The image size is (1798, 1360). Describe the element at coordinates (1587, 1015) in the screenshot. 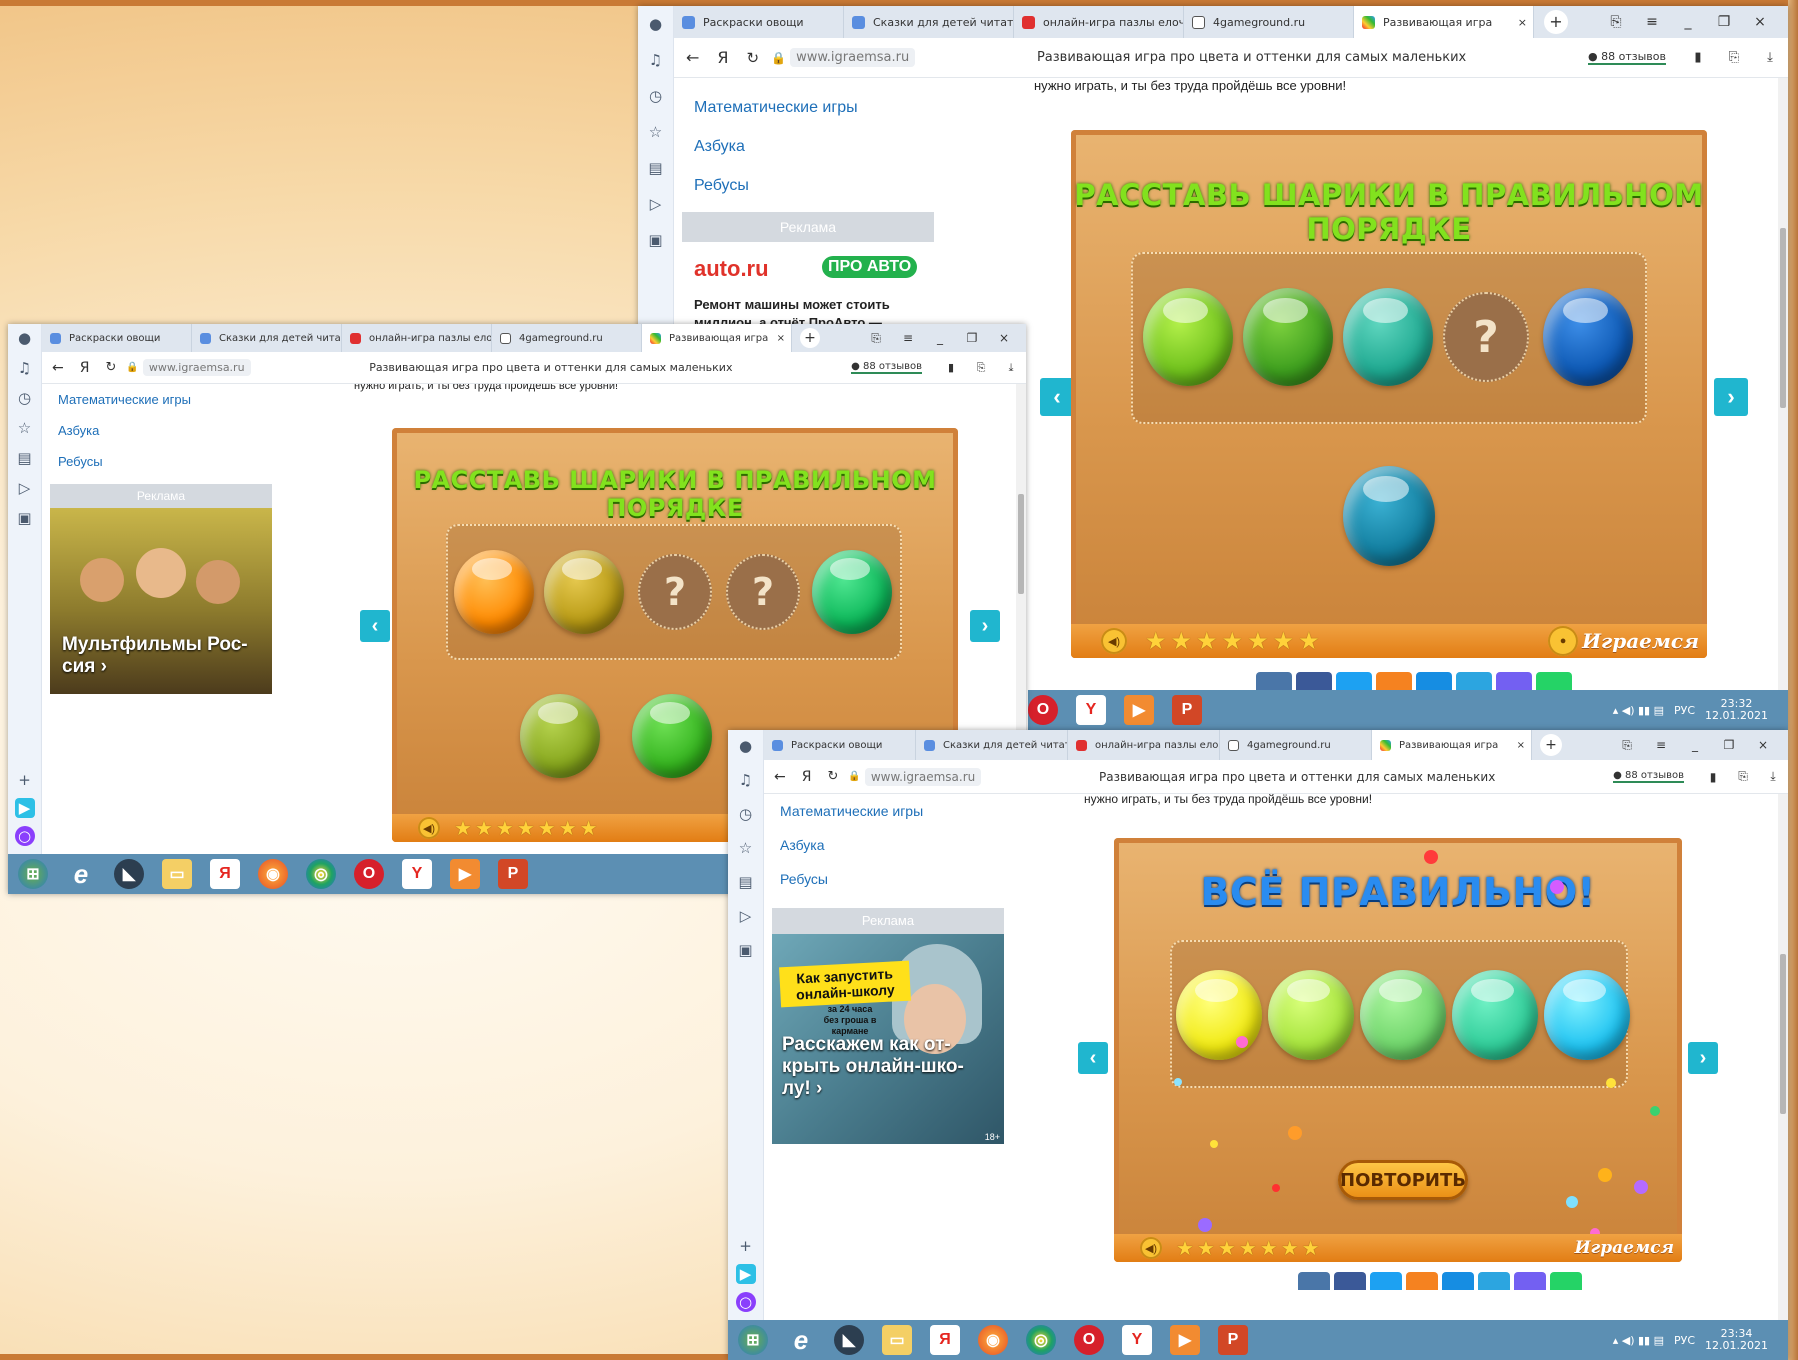

I see `ball-sky-blue` at that location.